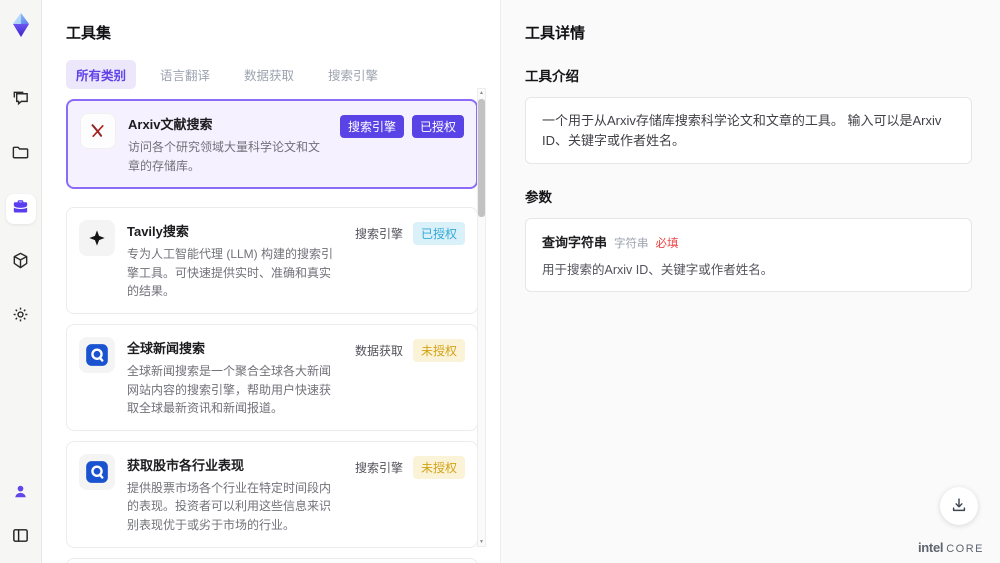 This screenshot has height=563, width=1000. I want to click on param-description: 用于搜索的Arxiv ID、关键字或作者姓名。, so click(658, 270).